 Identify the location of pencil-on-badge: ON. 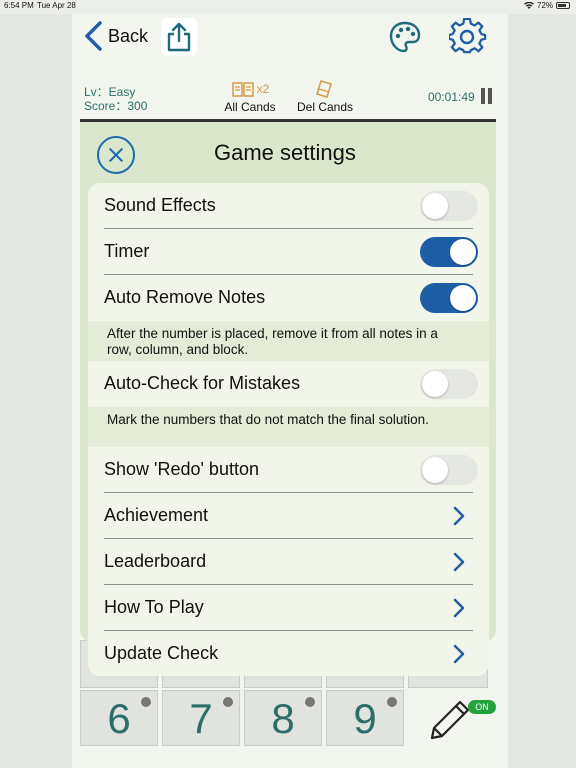
(482, 707).